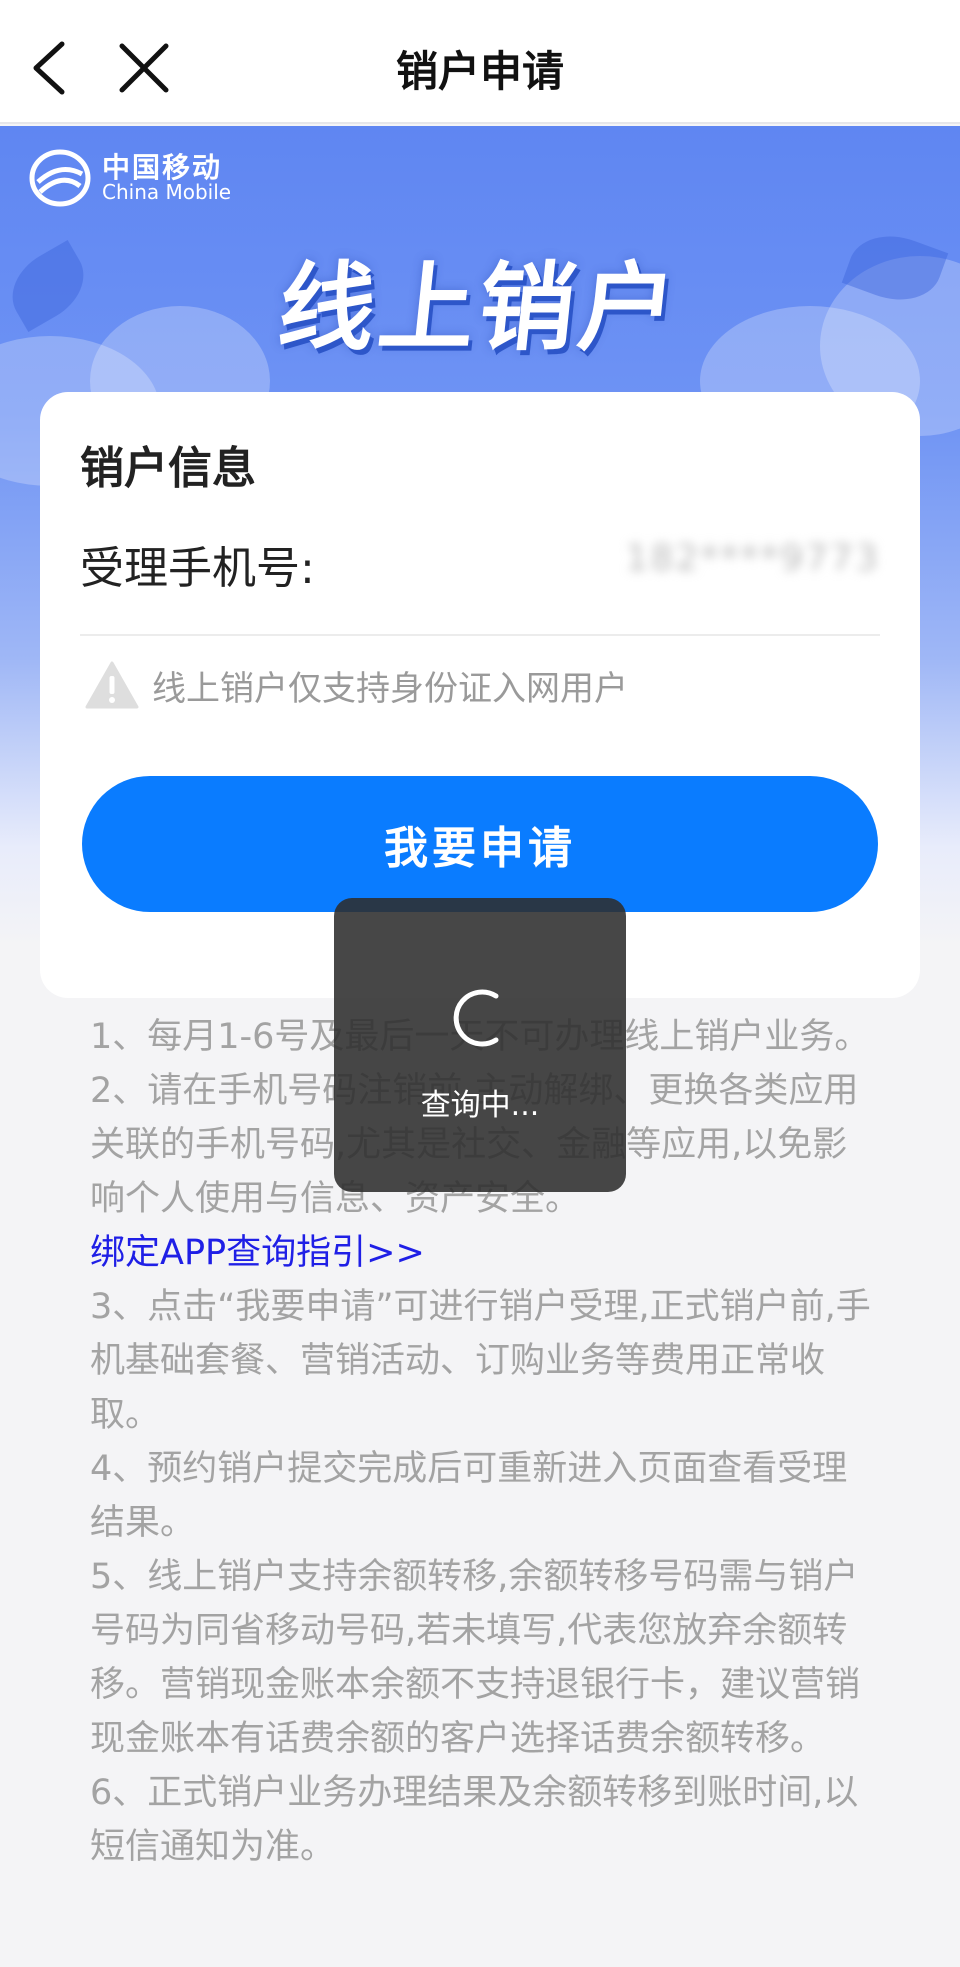  I want to click on china-mobile-logo-icon, so click(60, 178).